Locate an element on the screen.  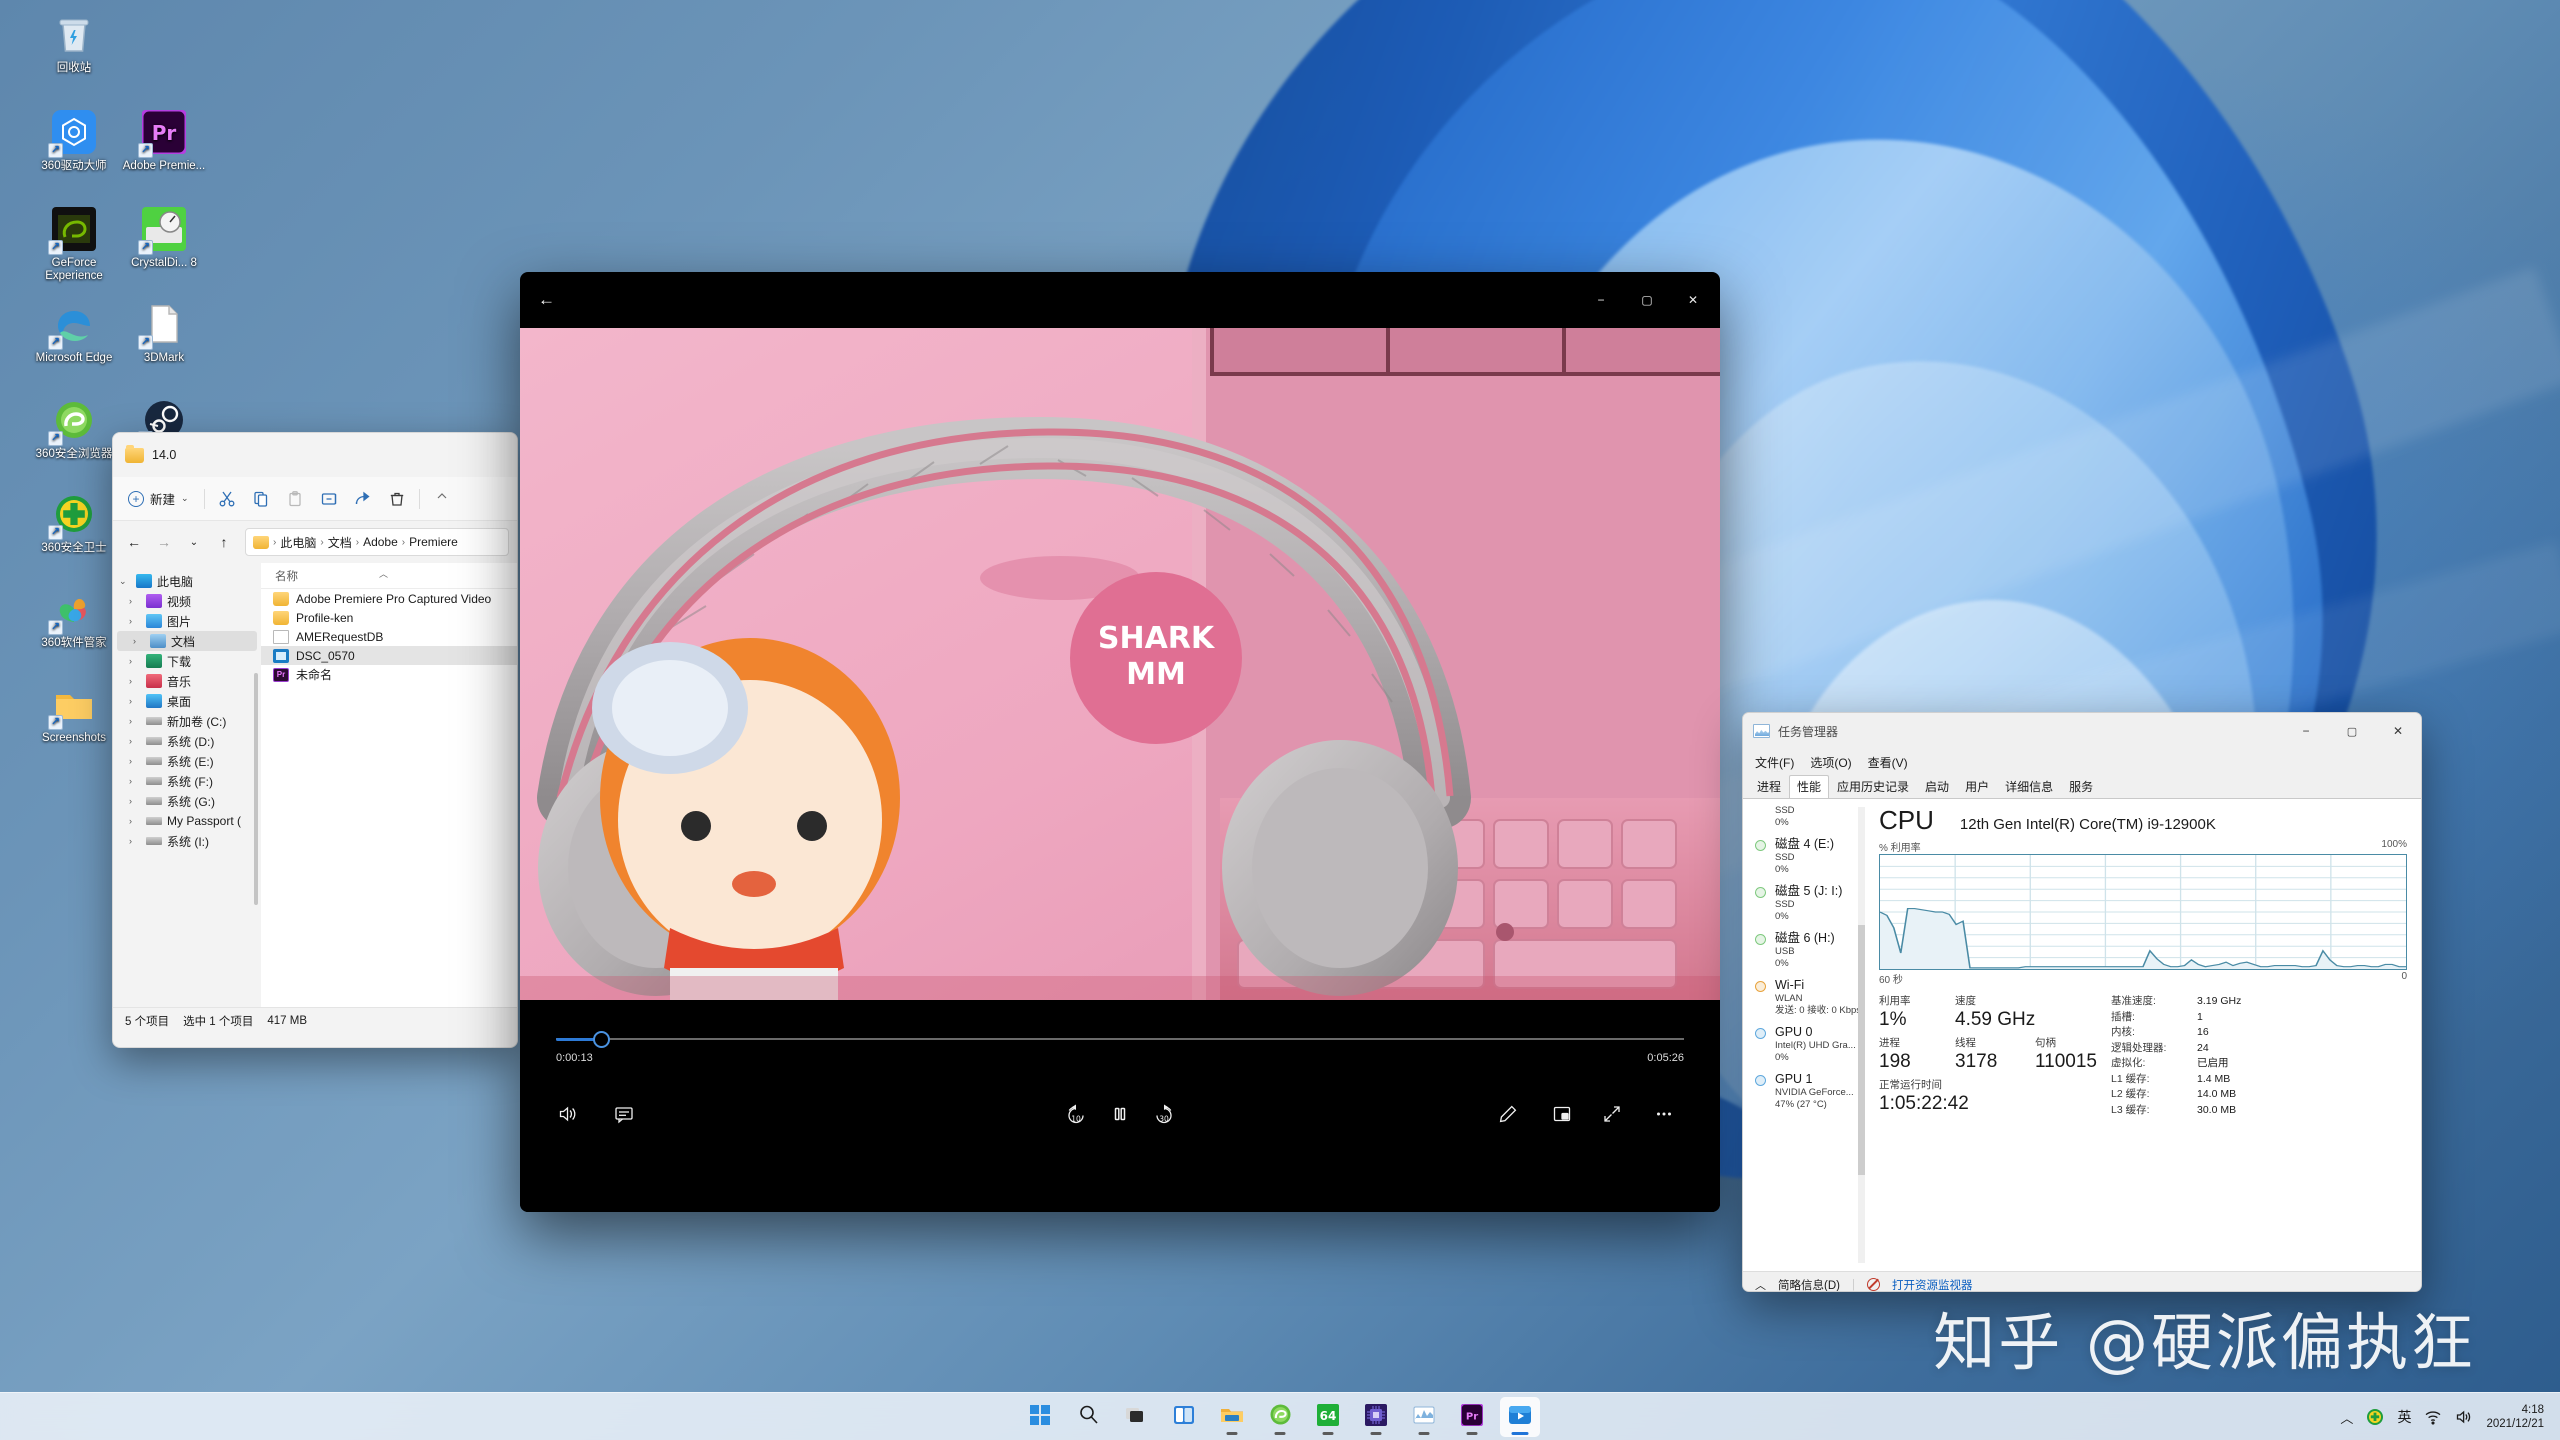
desktop-icon-360-software-manager: ↗ 360软件管家 is located at coordinates (74, 617).